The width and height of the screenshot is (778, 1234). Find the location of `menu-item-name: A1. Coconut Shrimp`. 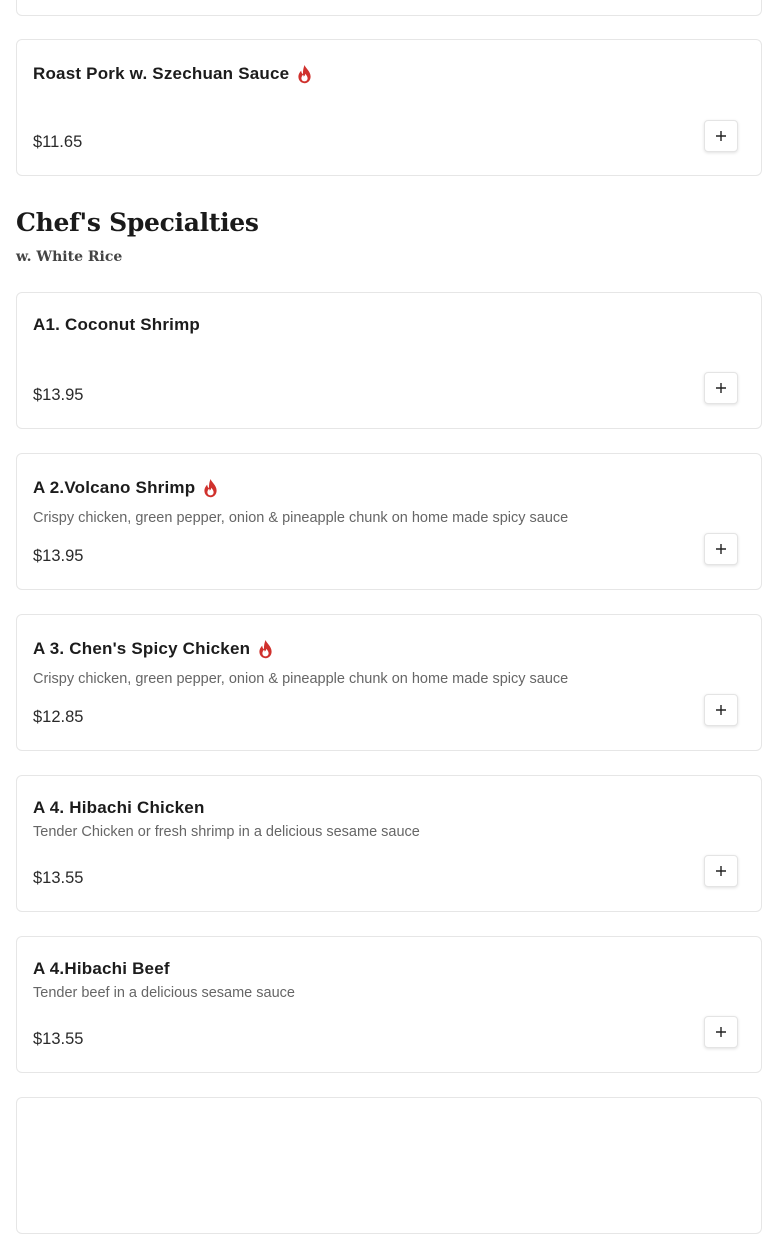

menu-item-name: A1. Coconut Shrimp is located at coordinates (116, 325).